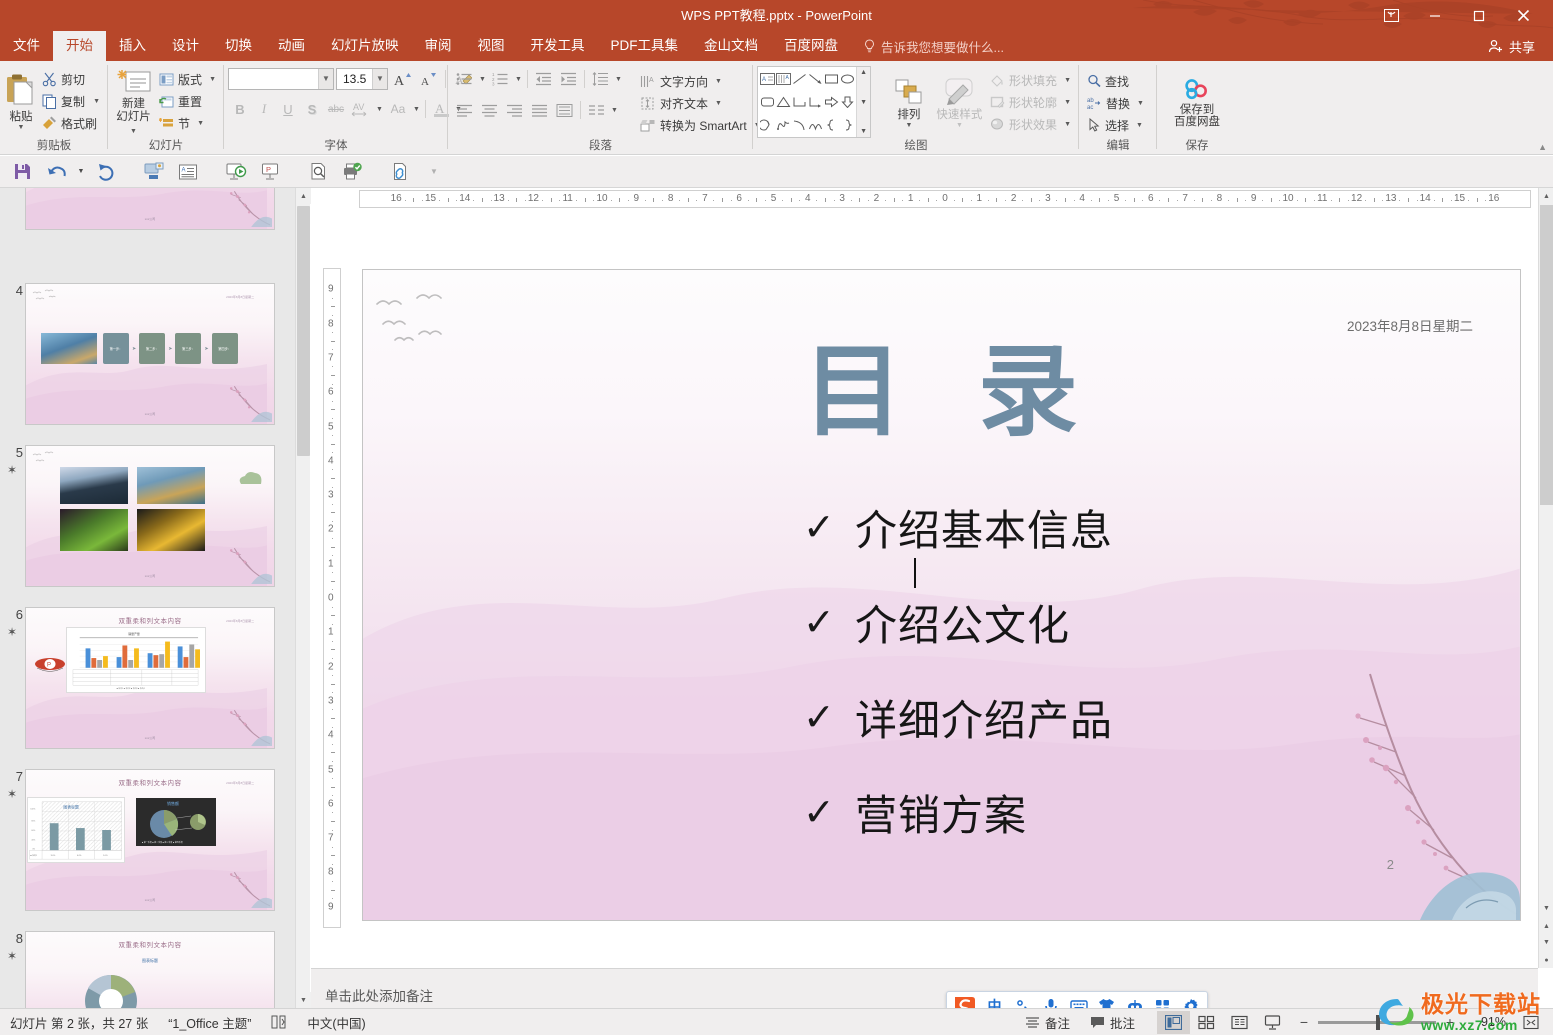 This screenshot has width=1553, height=1035. Describe the element at coordinates (200, 123) in the screenshot. I see `section-caret-icon: ▼` at that location.